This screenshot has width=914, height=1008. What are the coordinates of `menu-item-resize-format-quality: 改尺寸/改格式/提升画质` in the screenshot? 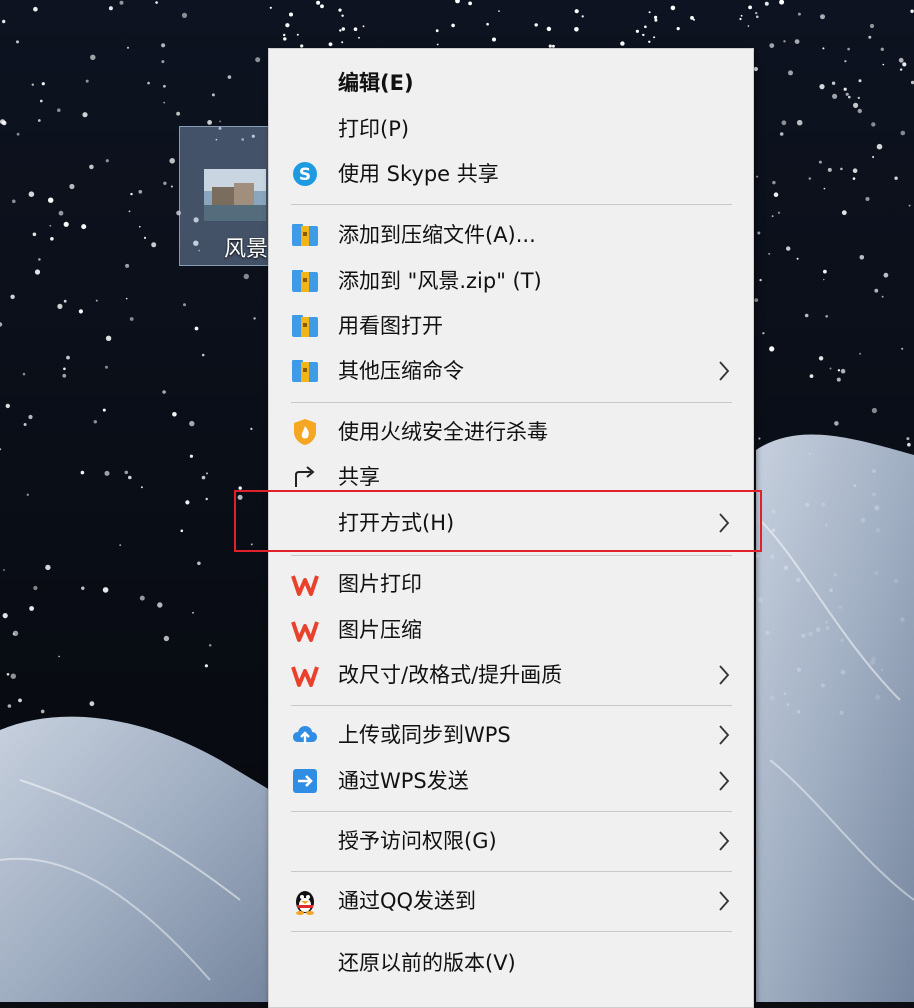 It's located at (511, 675).